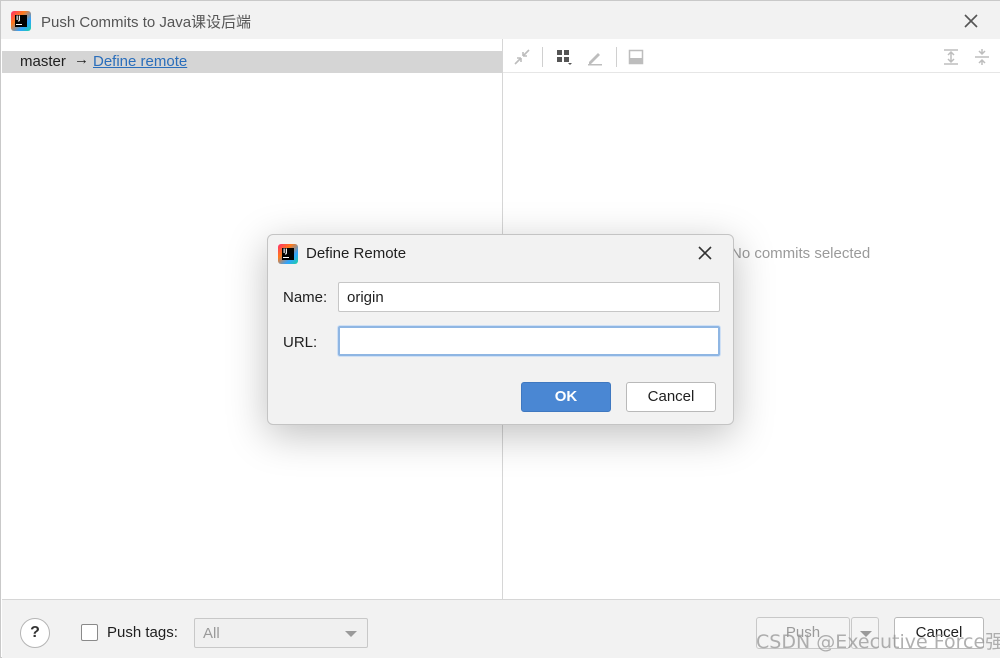  What do you see at coordinates (671, 397) in the screenshot?
I see `dialog-cancel-button: Cancel` at bounding box center [671, 397].